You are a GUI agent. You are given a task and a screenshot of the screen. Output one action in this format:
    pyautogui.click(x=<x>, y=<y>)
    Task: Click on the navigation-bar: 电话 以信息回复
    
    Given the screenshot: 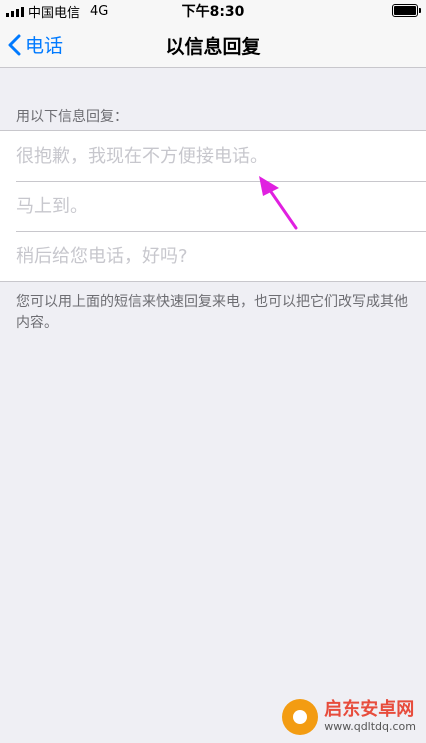 What is the action you would take?
    pyautogui.click(x=213, y=44)
    